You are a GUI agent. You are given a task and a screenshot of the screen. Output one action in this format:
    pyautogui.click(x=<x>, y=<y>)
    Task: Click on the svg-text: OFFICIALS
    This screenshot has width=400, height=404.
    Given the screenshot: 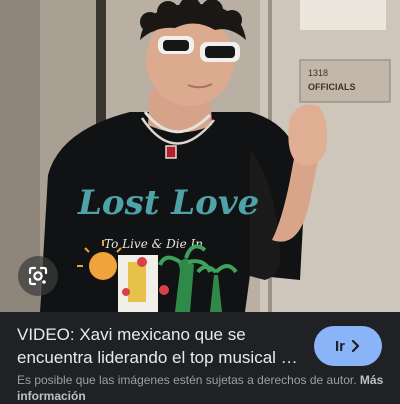 What is the action you would take?
    pyautogui.click(x=332, y=87)
    